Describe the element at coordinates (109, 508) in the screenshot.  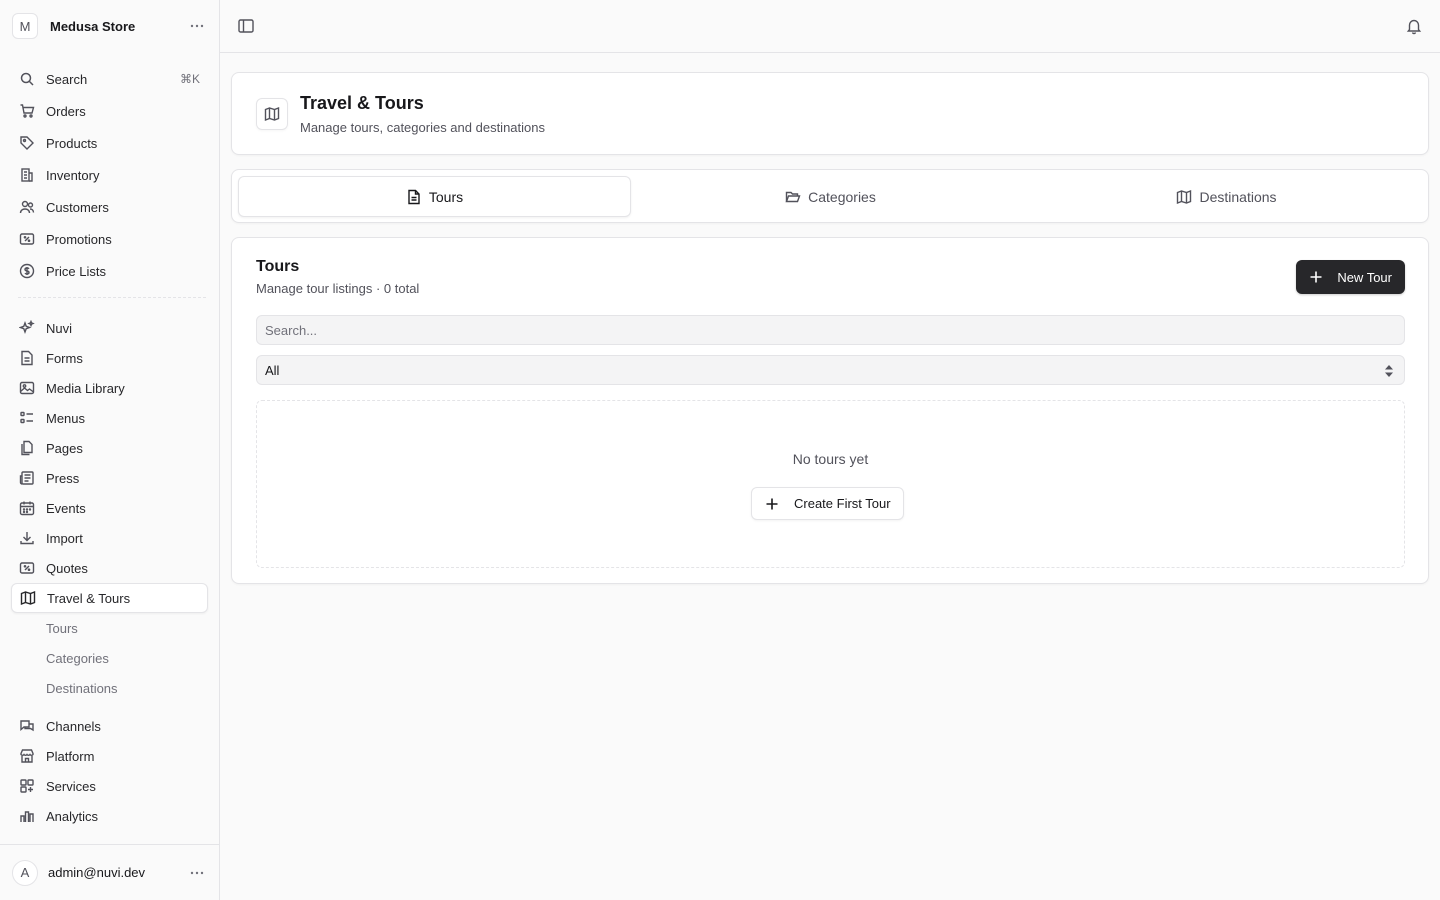
I see `nav-events: Events` at that location.